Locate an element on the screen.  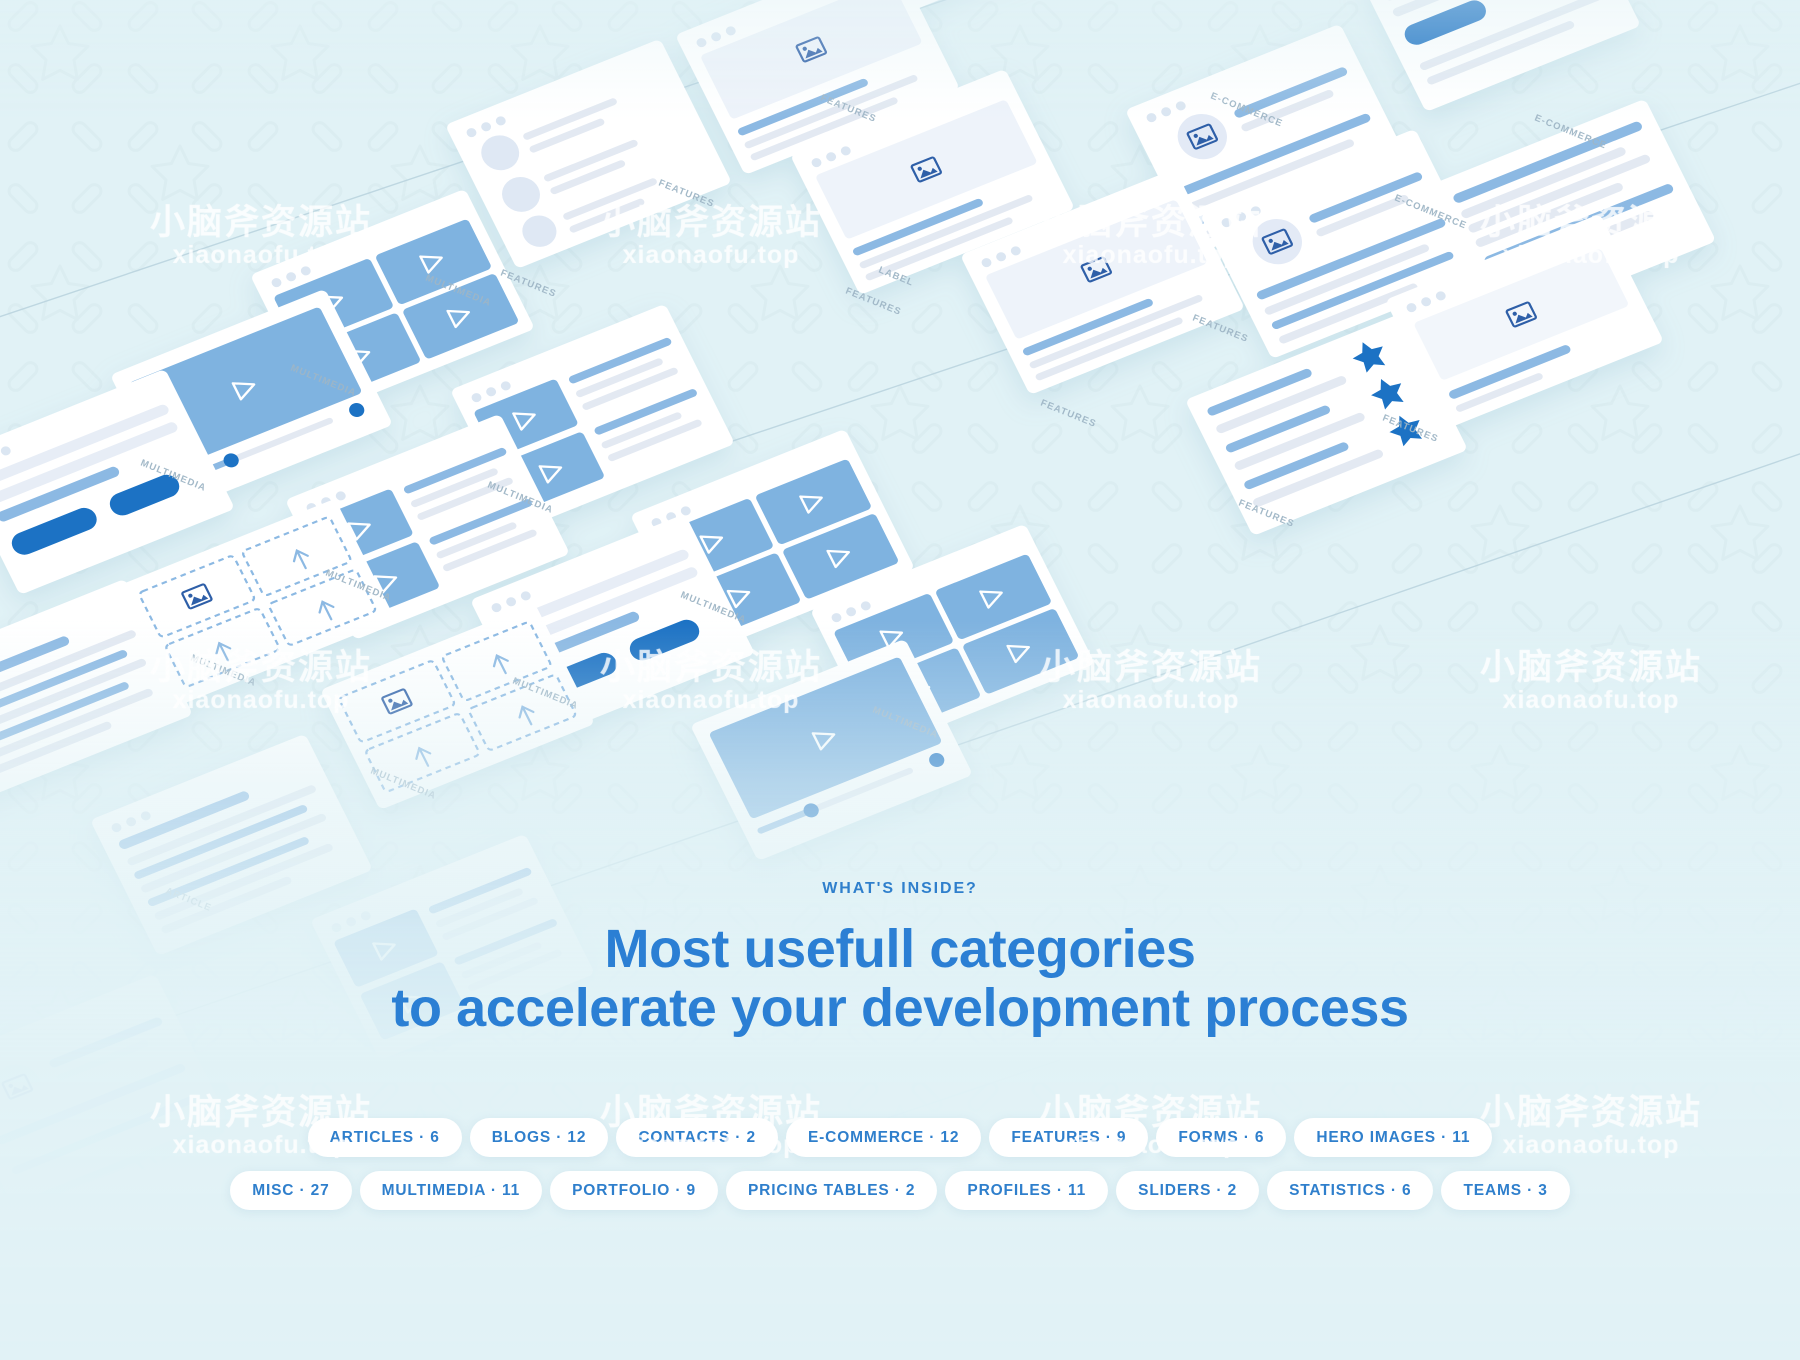
category-pill-statistics: STATISTICS · 6 is located at coordinates (1350, 1190).